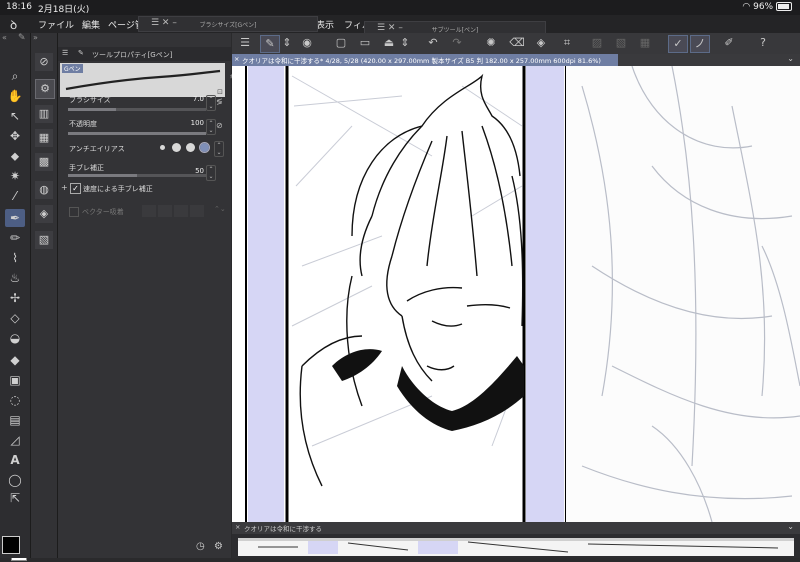 The height and width of the screenshot is (562, 800). Describe the element at coordinates (211, 127) in the screenshot. I see `opacity-stepper: ⌃ ⌄` at that location.